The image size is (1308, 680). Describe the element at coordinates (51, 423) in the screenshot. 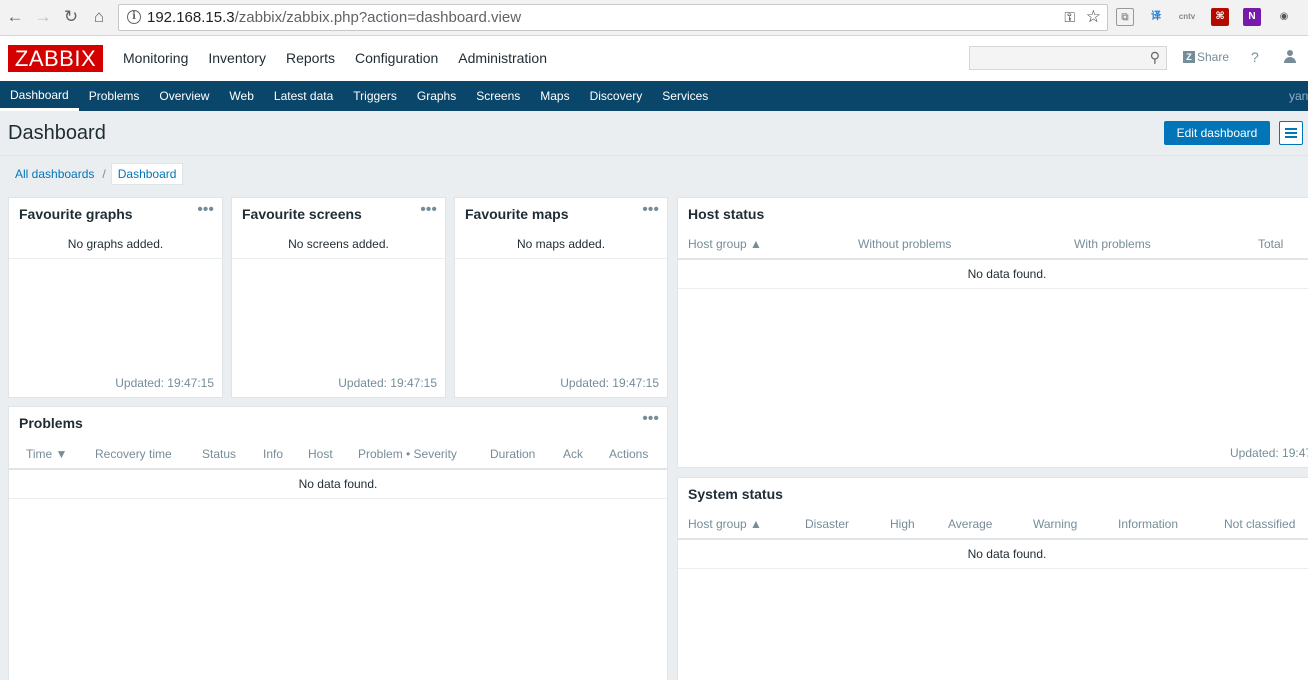

I see `widget-title: Problems` at that location.